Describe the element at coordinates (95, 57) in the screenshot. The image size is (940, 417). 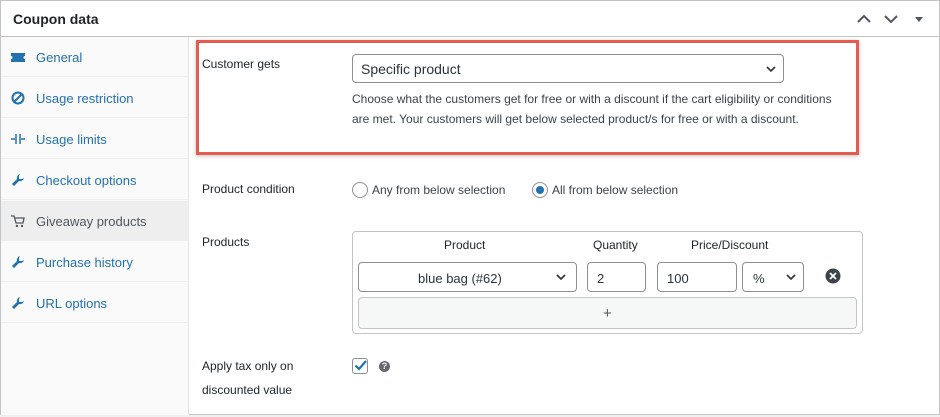
I see `sidebar-item-general: General` at that location.